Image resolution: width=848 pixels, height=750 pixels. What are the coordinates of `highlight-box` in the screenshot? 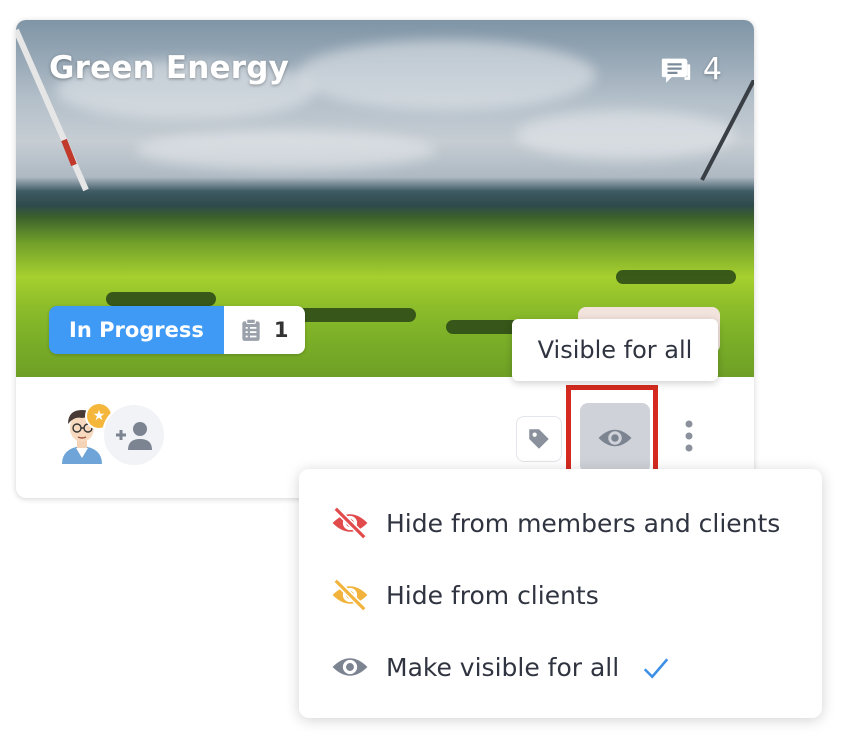 It's located at (612, 430).